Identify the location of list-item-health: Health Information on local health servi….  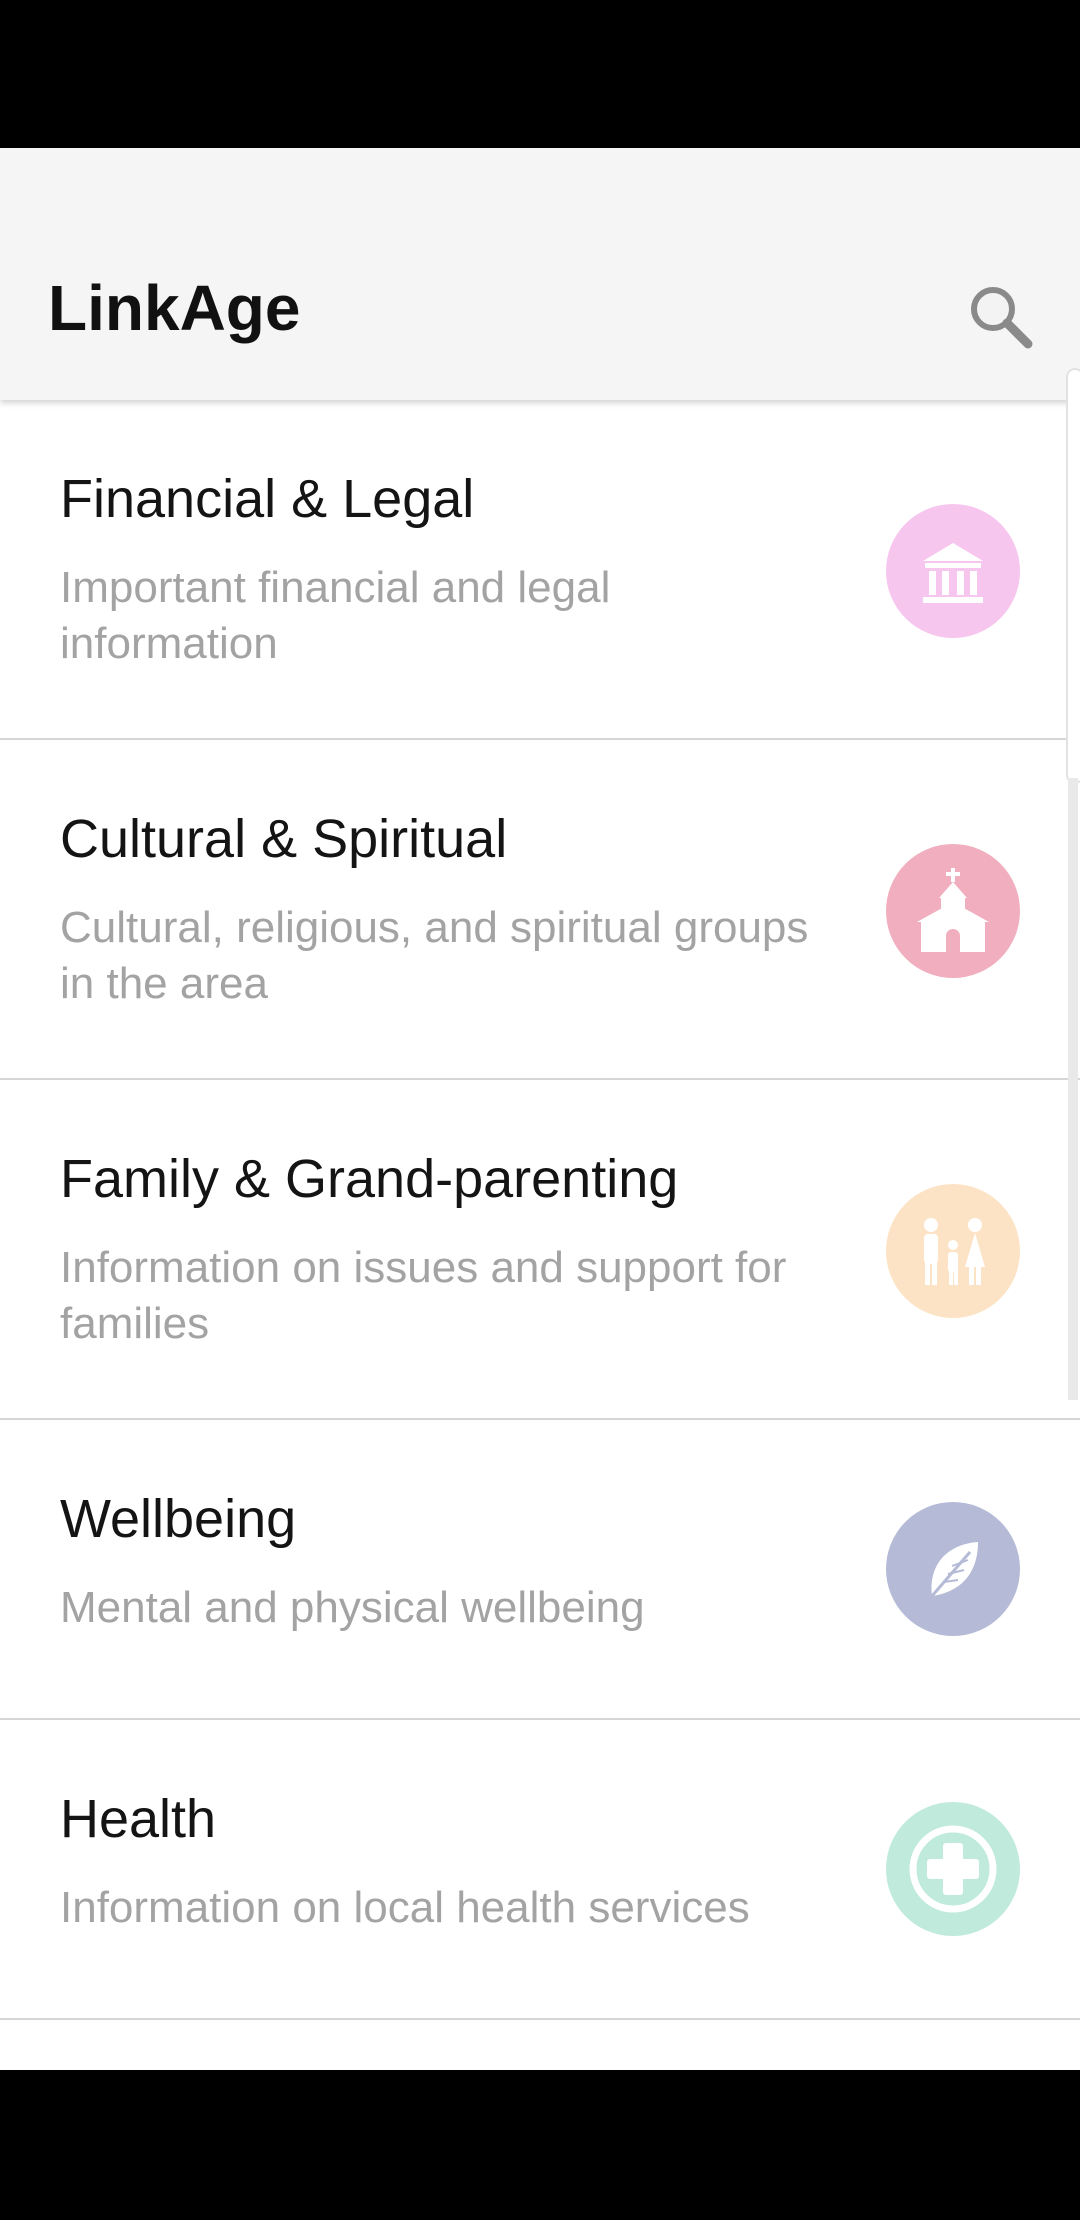
(540, 1870).